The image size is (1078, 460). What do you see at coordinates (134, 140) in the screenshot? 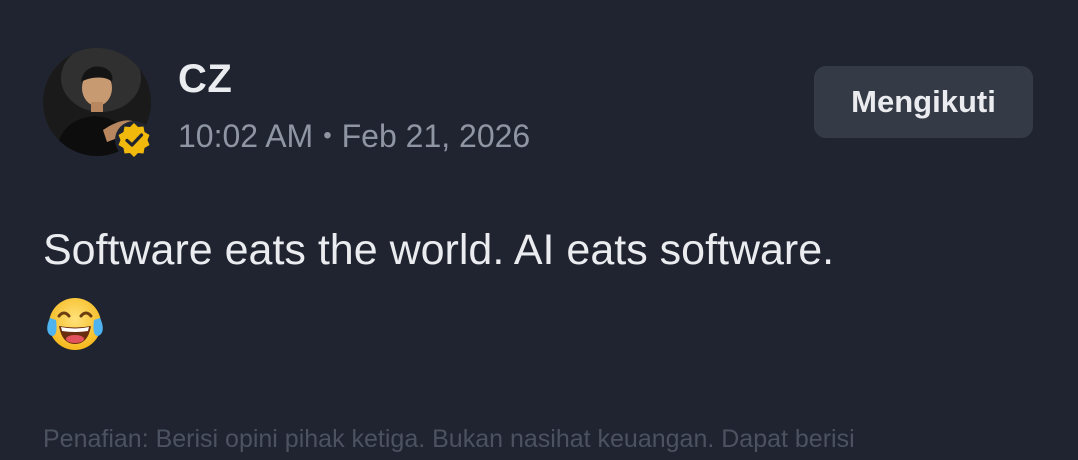
I see `verified-badge-icon` at bounding box center [134, 140].